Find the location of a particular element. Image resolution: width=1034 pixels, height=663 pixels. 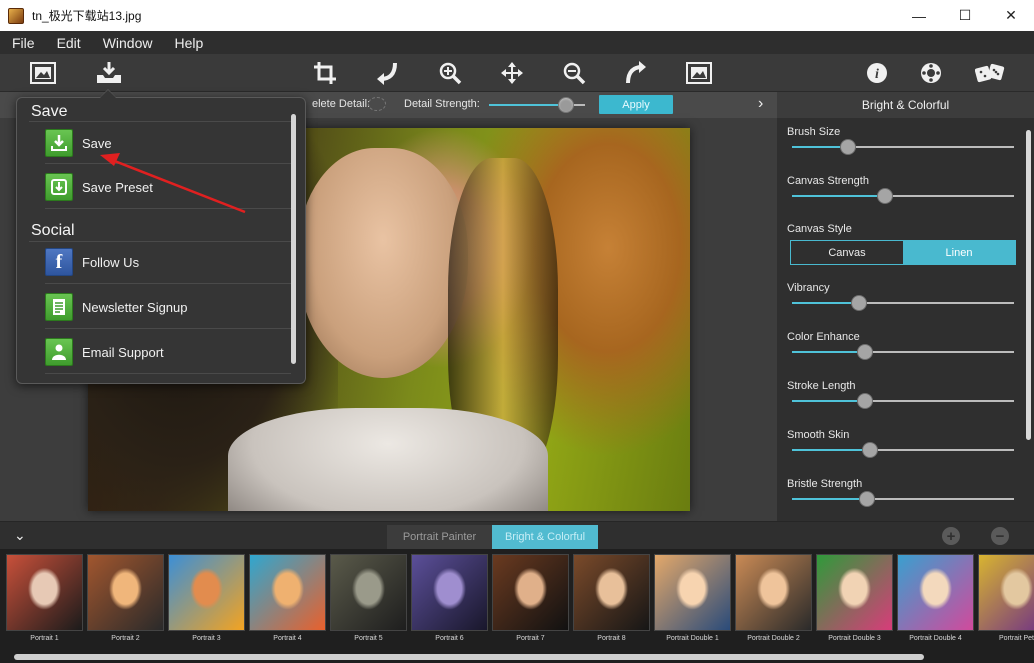

preset-thumbnail: Portrait 5 is located at coordinates (368, 602).